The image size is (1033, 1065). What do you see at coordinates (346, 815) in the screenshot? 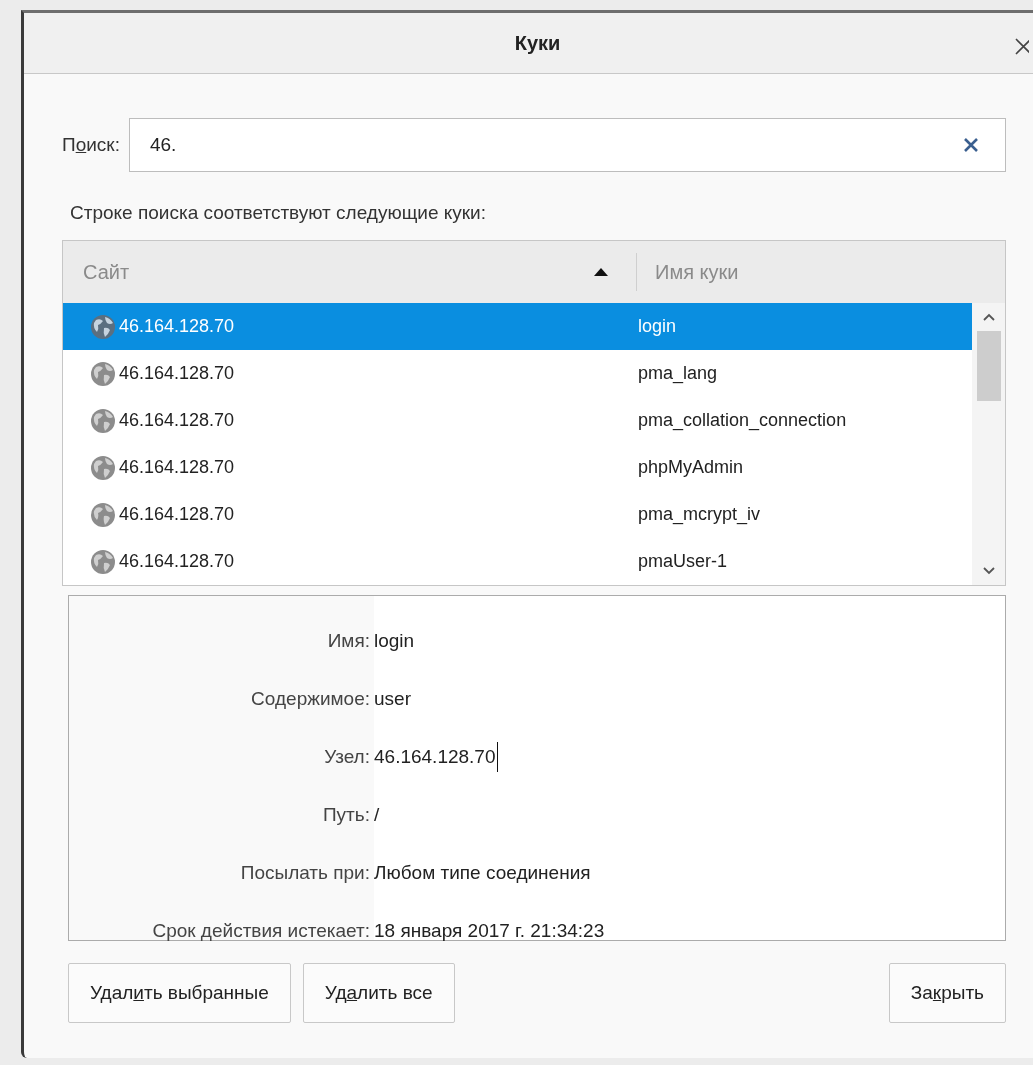
I see `field-label: Путь:` at bounding box center [346, 815].